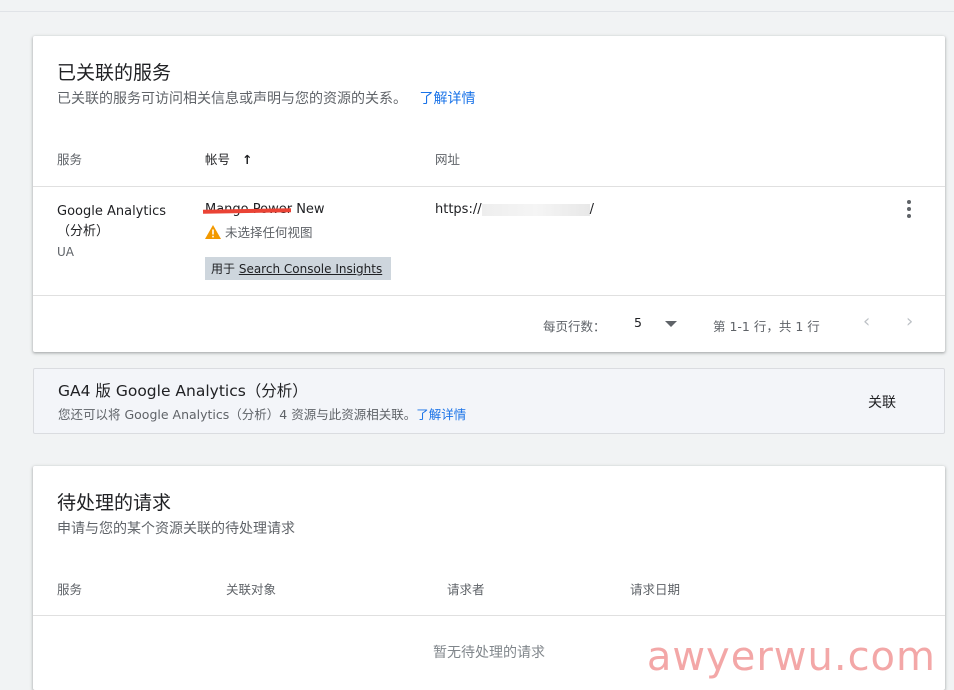 Image resolution: width=954 pixels, height=690 pixels. Describe the element at coordinates (477, 11) in the screenshot. I see `top-divider` at that location.